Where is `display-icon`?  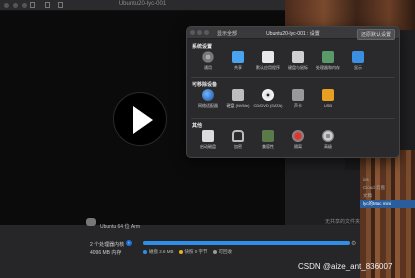 display-icon is located at coordinates (358, 57).